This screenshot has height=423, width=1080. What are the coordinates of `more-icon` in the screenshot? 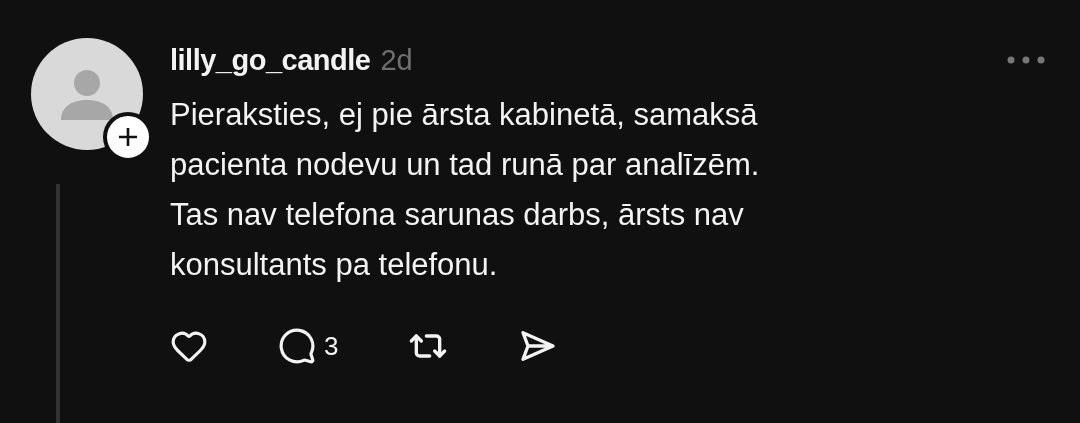 It's located at (1026, 60).